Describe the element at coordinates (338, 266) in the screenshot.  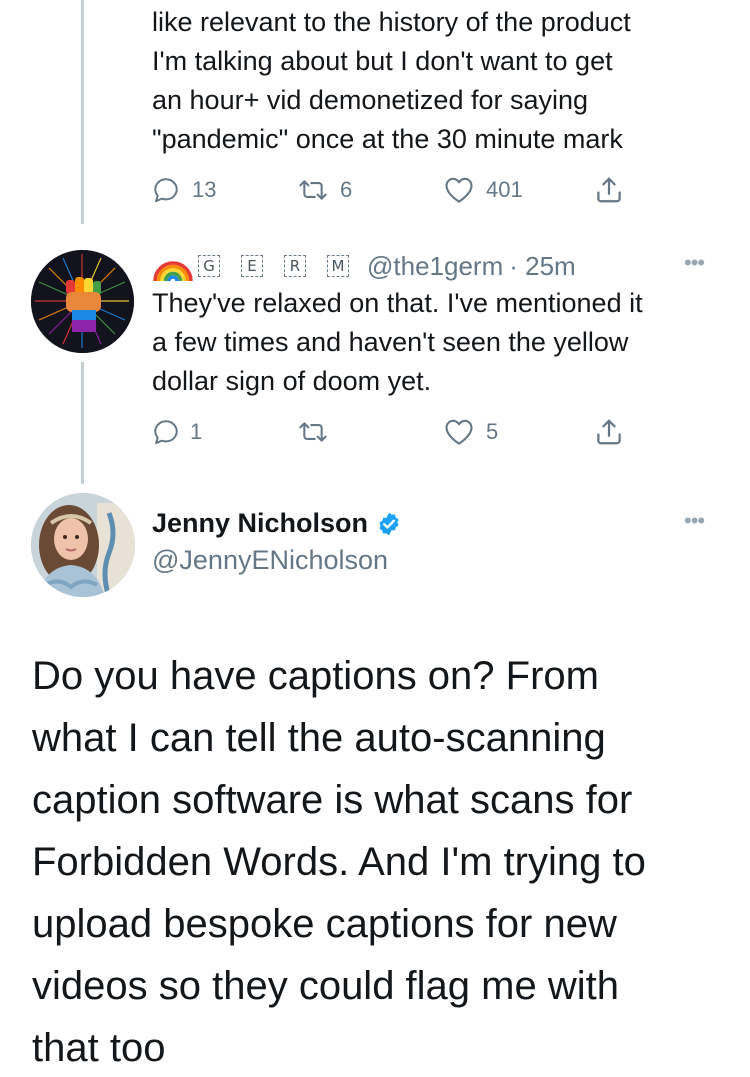
I see `display-name-letter: M` at that location.